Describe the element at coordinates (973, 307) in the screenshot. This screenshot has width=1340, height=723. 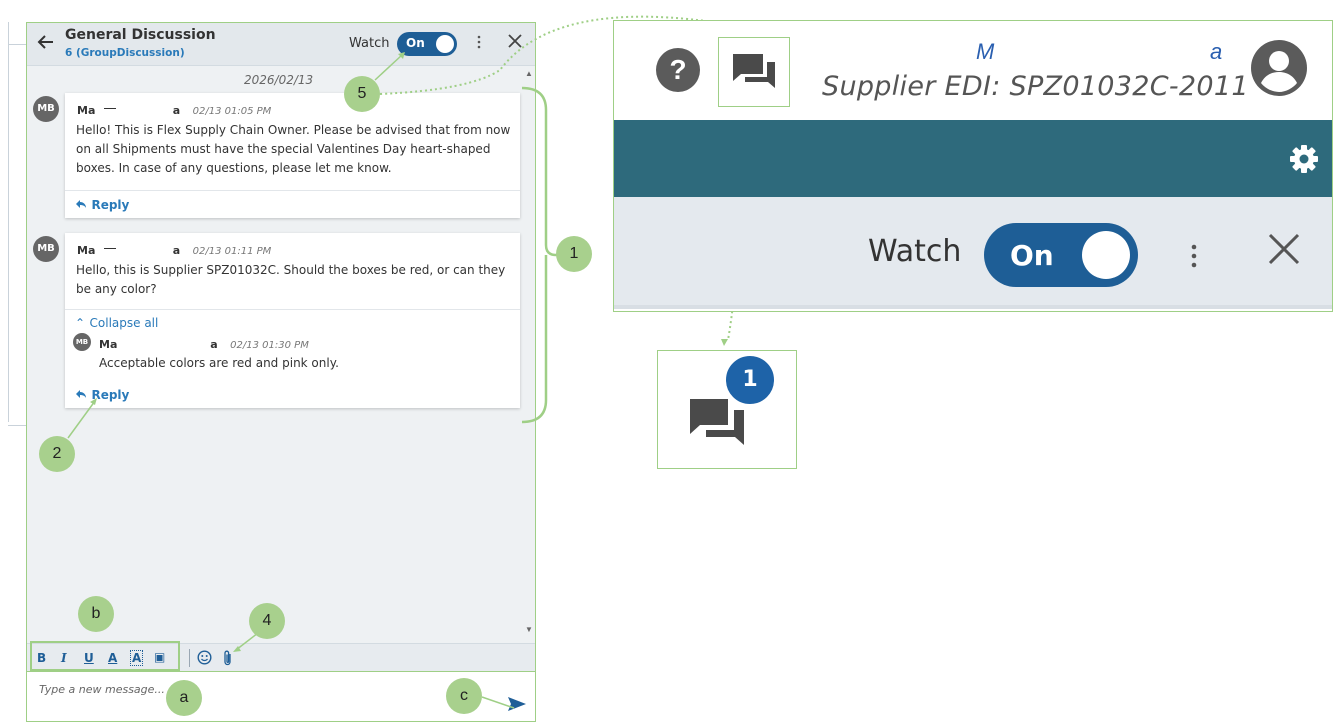
I see `zoomed-bottom-stripe` at that location.